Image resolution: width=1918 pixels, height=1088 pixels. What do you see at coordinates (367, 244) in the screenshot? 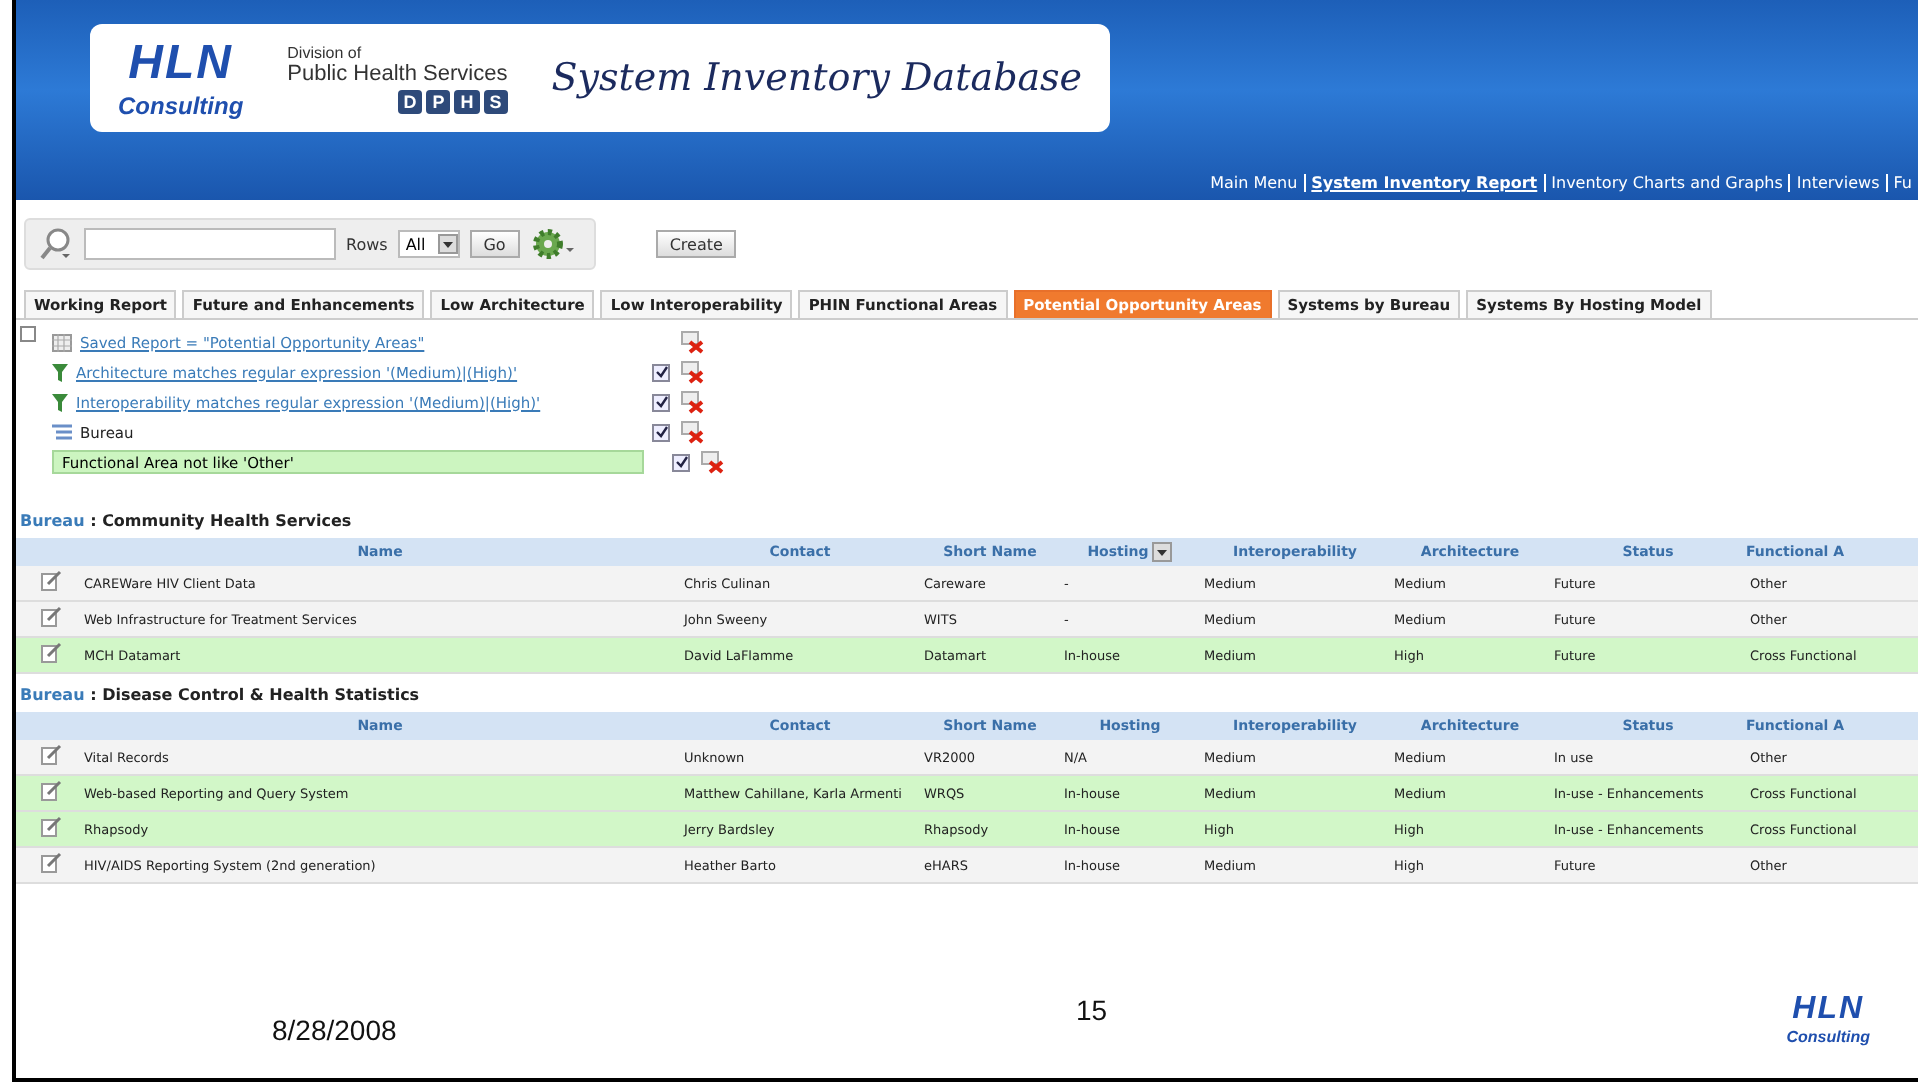
I see `rows-label: Rows` at bounding box center [367, 244].